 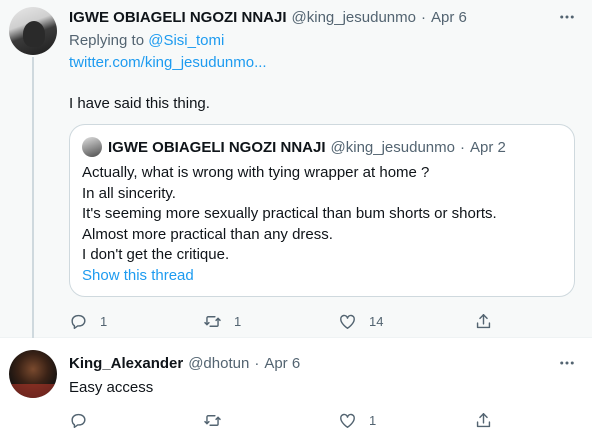 What do you see at coordinates (218, 363) in the screenshot?
I see `user-handle: @dhotun` at bounding box center [218, 363].